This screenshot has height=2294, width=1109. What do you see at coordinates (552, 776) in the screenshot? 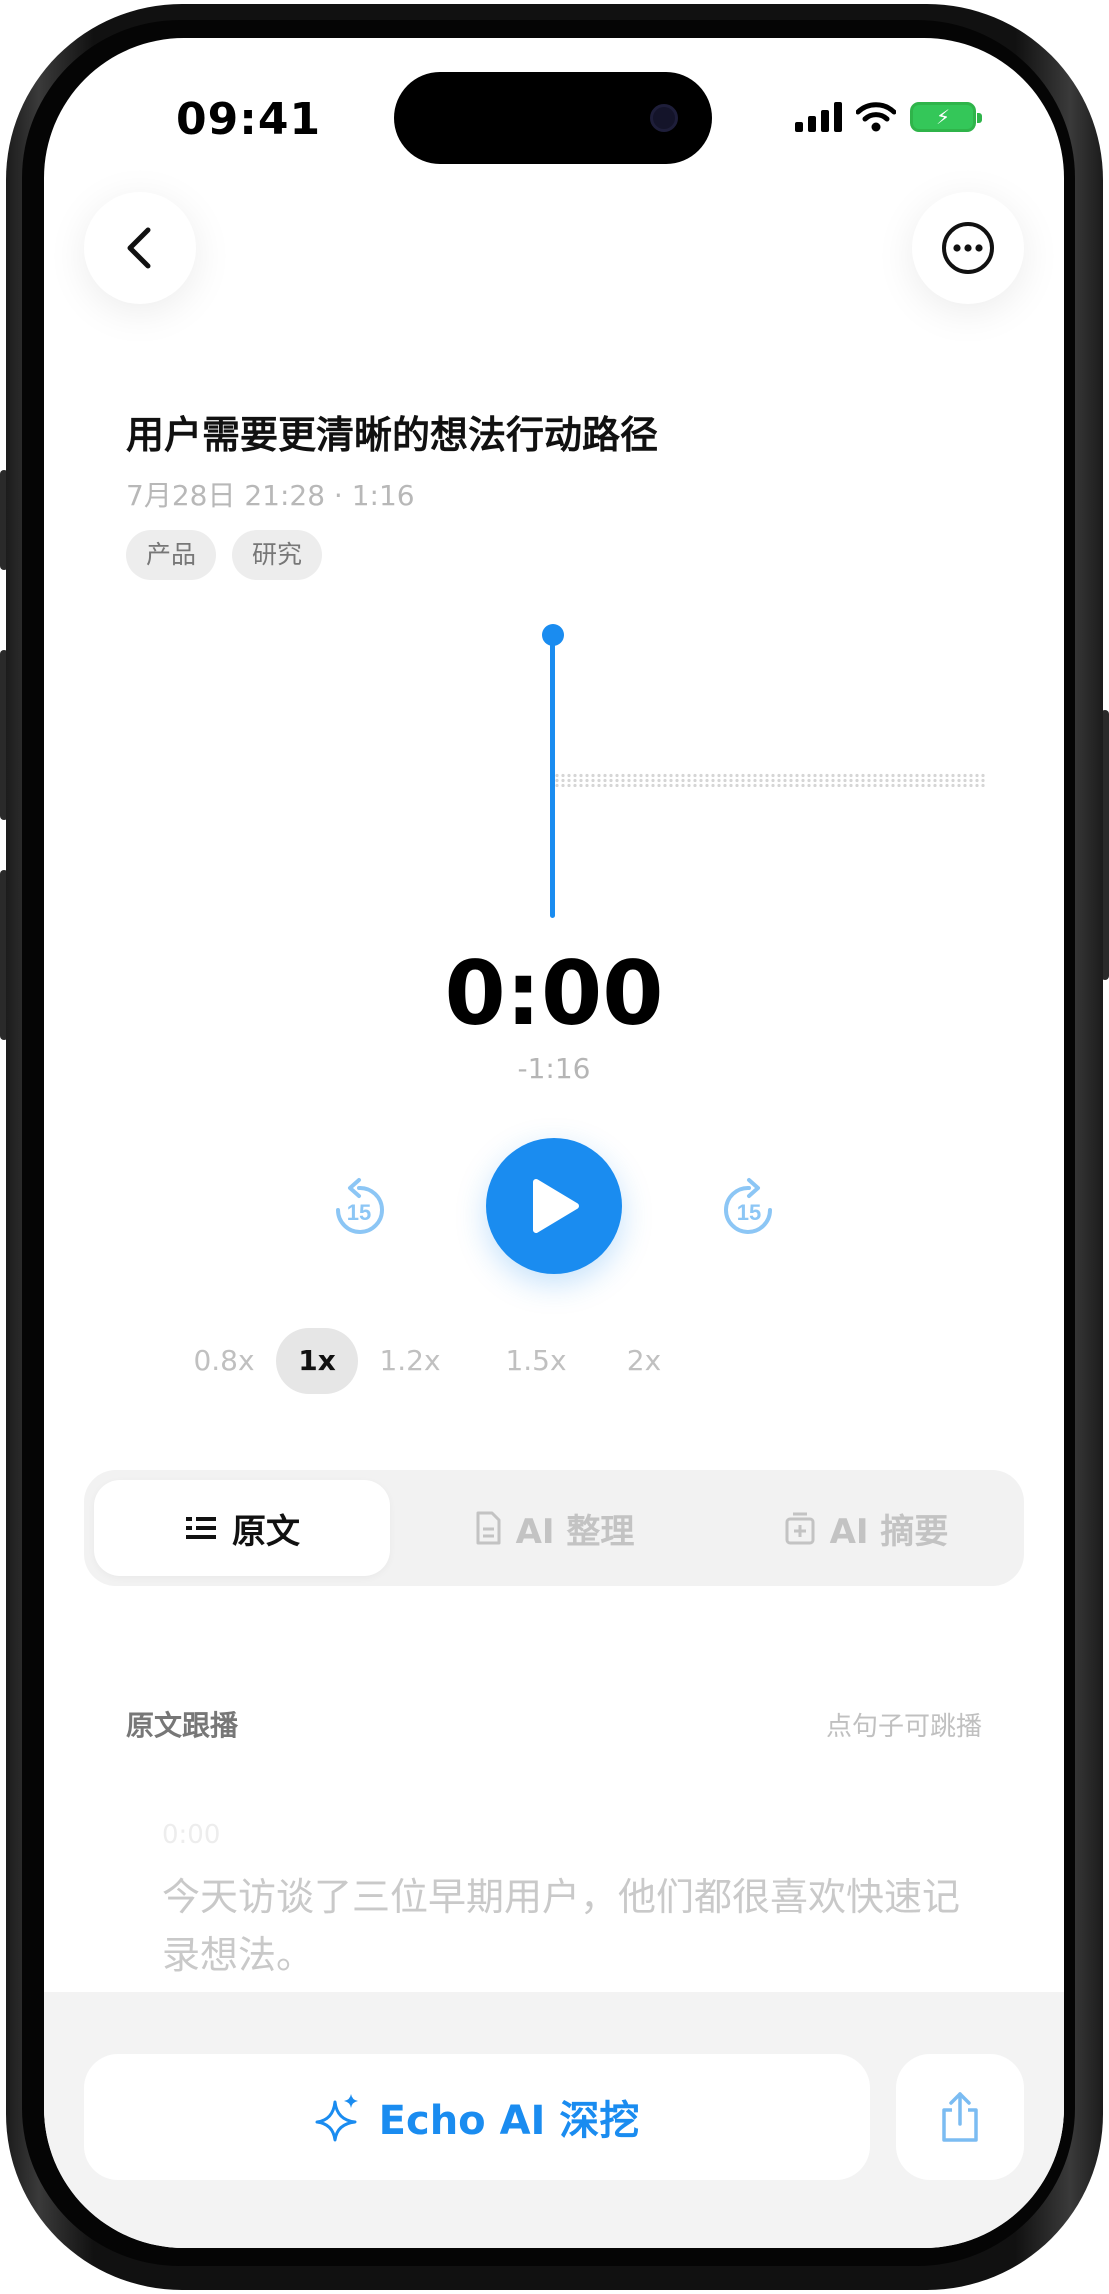
I see `playhead-line` at bounding box center [552, 776].